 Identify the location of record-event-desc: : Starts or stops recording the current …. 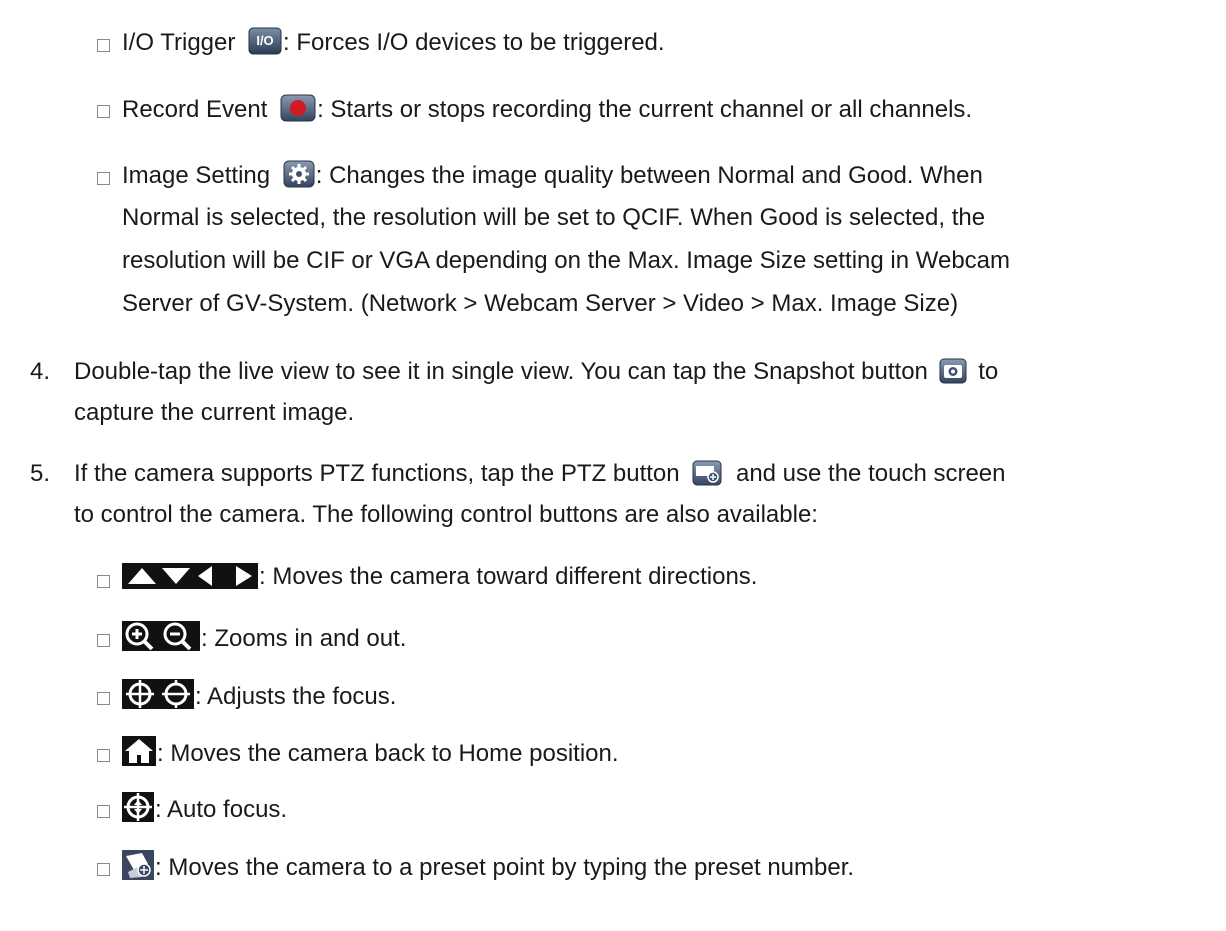
(645, 109).